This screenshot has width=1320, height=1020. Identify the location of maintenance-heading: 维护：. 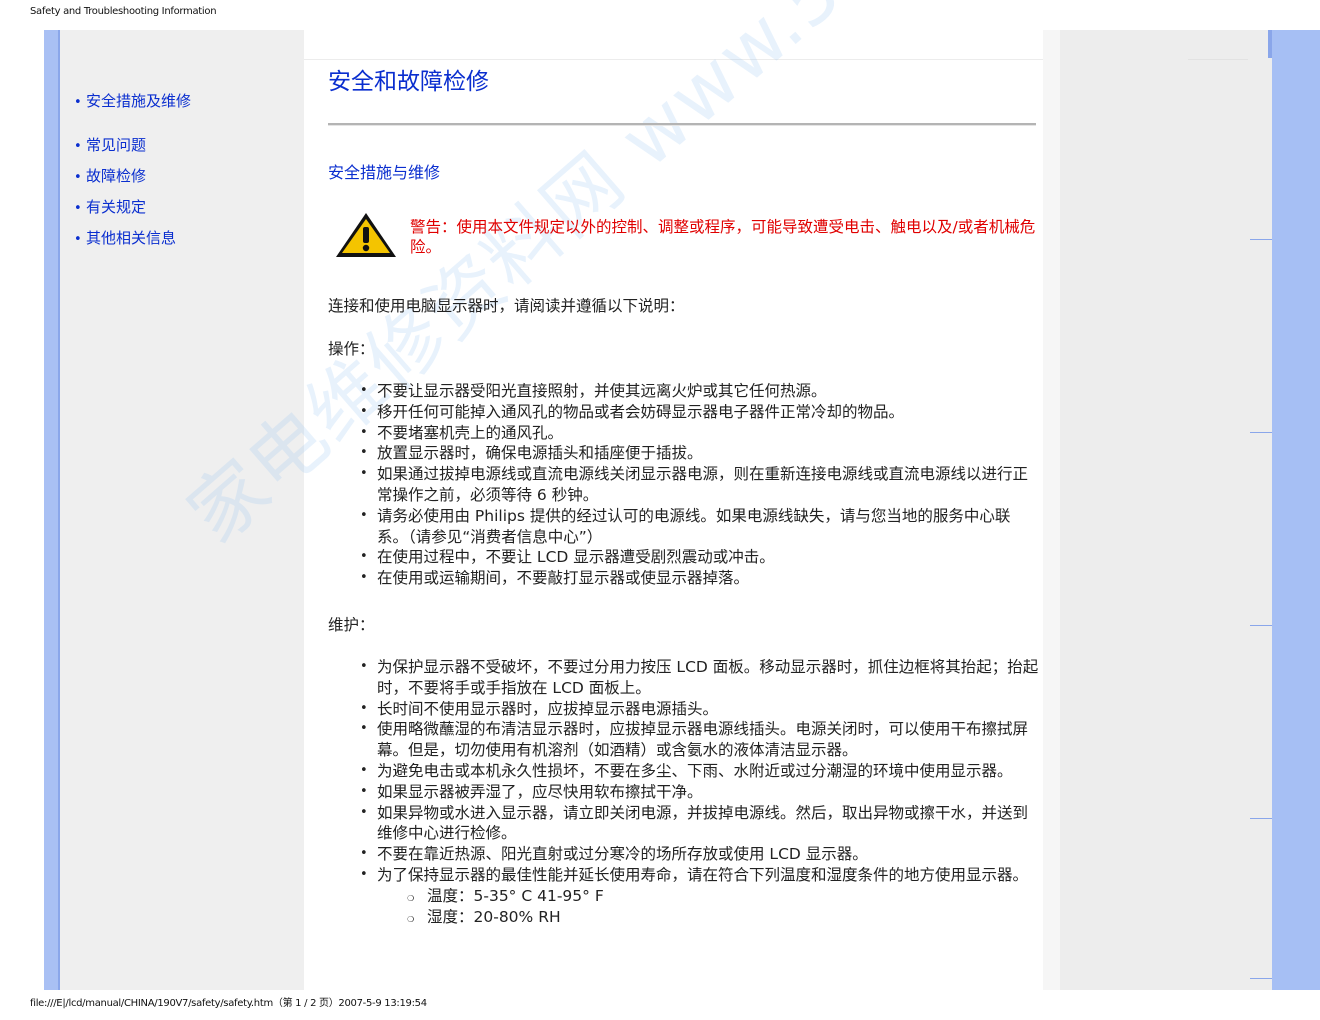
(351, 625).